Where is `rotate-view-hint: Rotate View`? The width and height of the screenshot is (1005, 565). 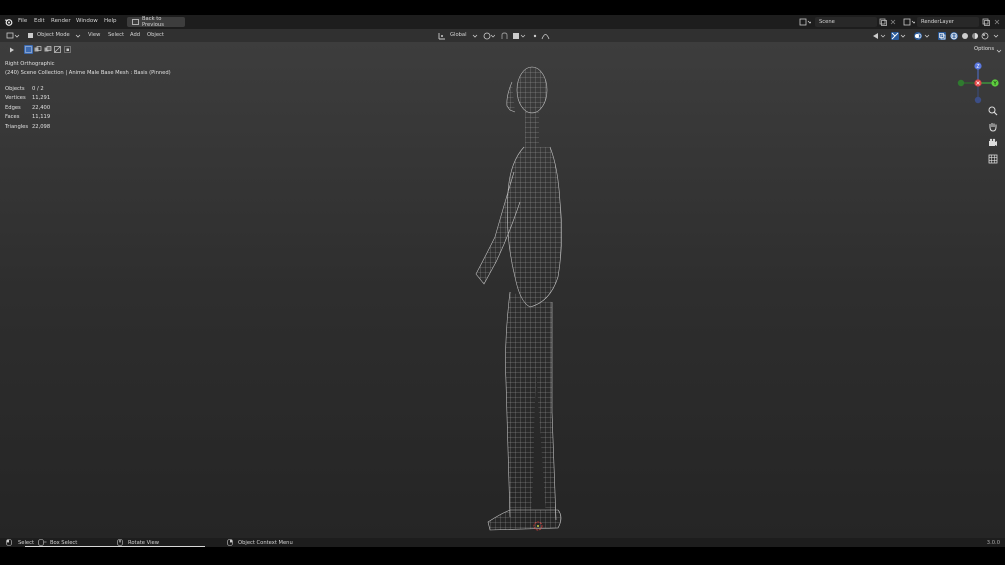
rotate-view-hint: Rotate View is located at coordinates (143, 542).